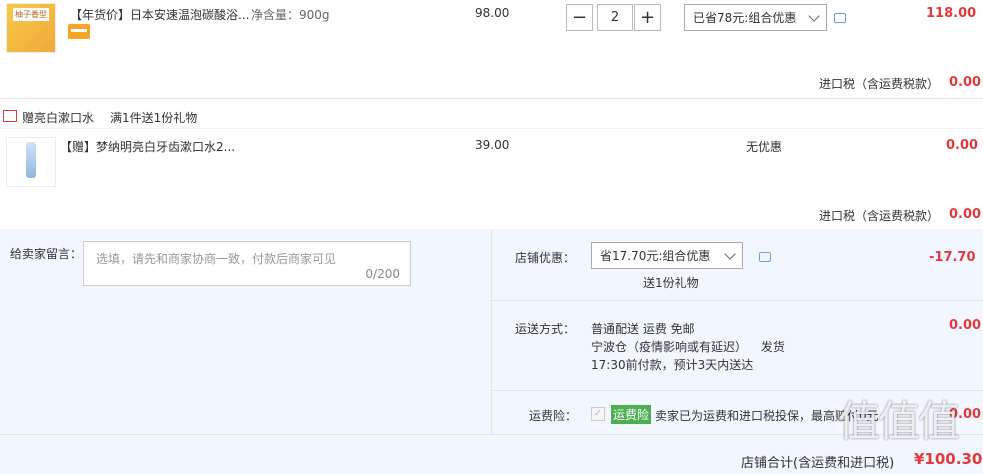  What do you see at coordinates (818, 463) in the screenshot?
I see `store-total-label: 店铺合计(含运费和进口税)` at bounding box center [818, 463].